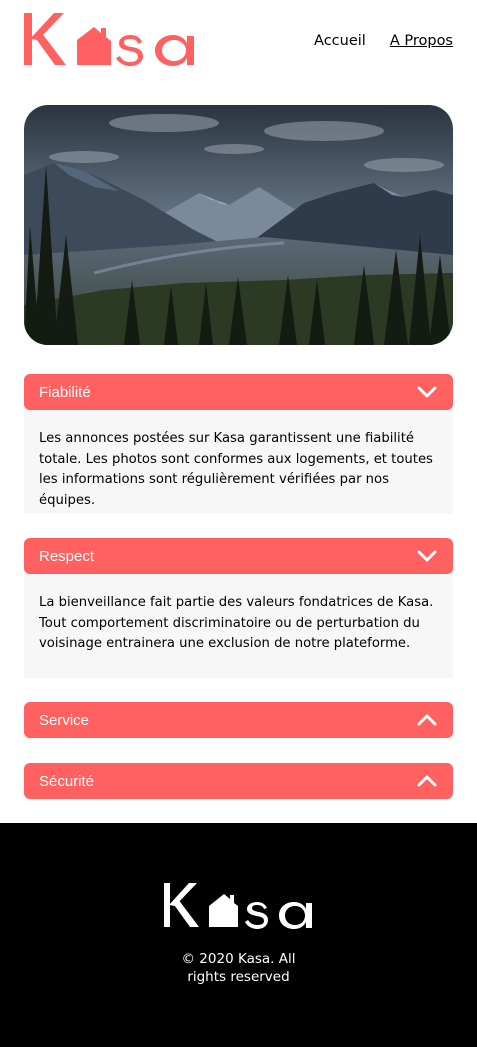 Image resolution: width=477 pixels, height=1047 pixels. What do you see at coordinates (383, 41) in the screenshot?
I see `main-nav: Accueil A Propos` at bounding box center [383, 41].